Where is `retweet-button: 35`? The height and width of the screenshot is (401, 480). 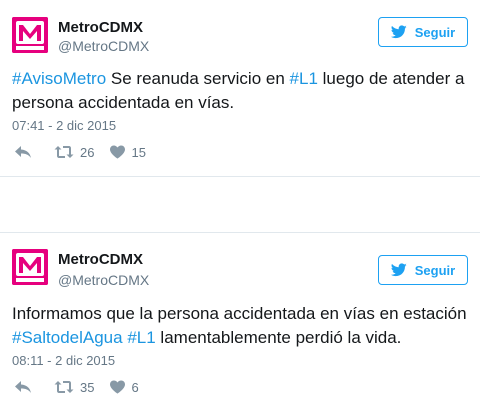 retweet-button: 35 is located at coordinates (74, 387).